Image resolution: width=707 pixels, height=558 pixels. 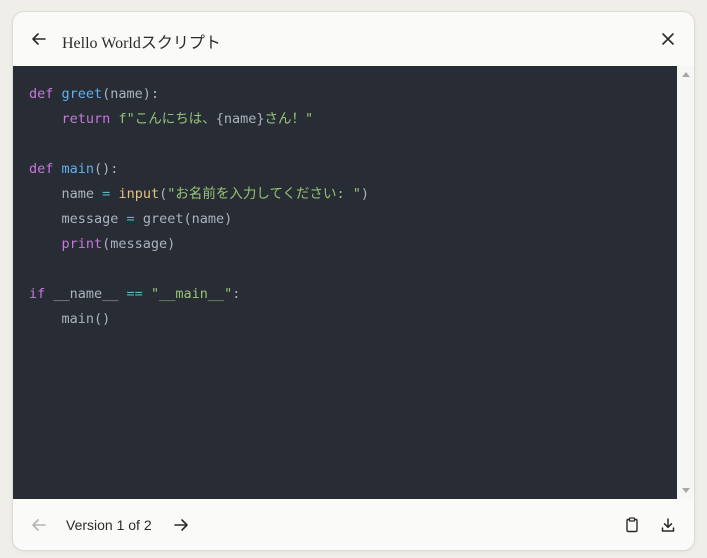 I want to click on panel-header: Hello Worldスクリプト, so click(x=353, y=39).